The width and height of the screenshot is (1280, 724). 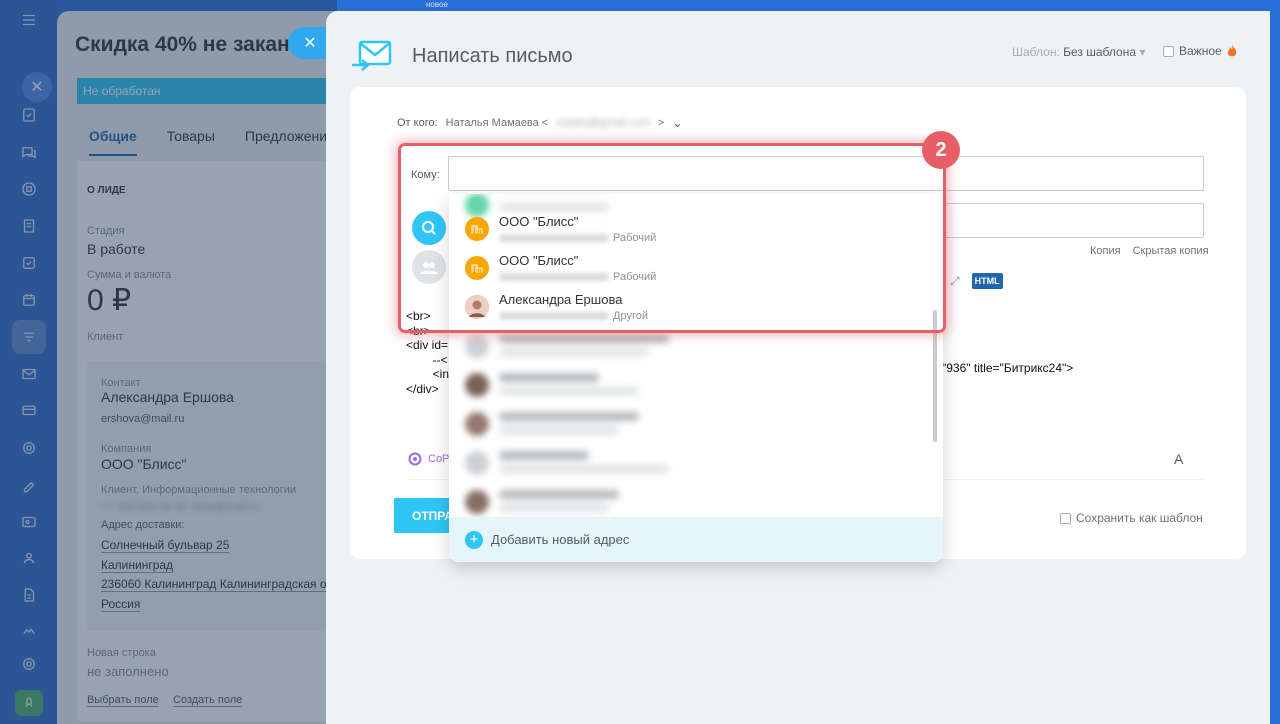 What do you see at coordinates (417, 123) in the screenshot?
I see `from-label: От кого:` at bounding box center [417, 123].